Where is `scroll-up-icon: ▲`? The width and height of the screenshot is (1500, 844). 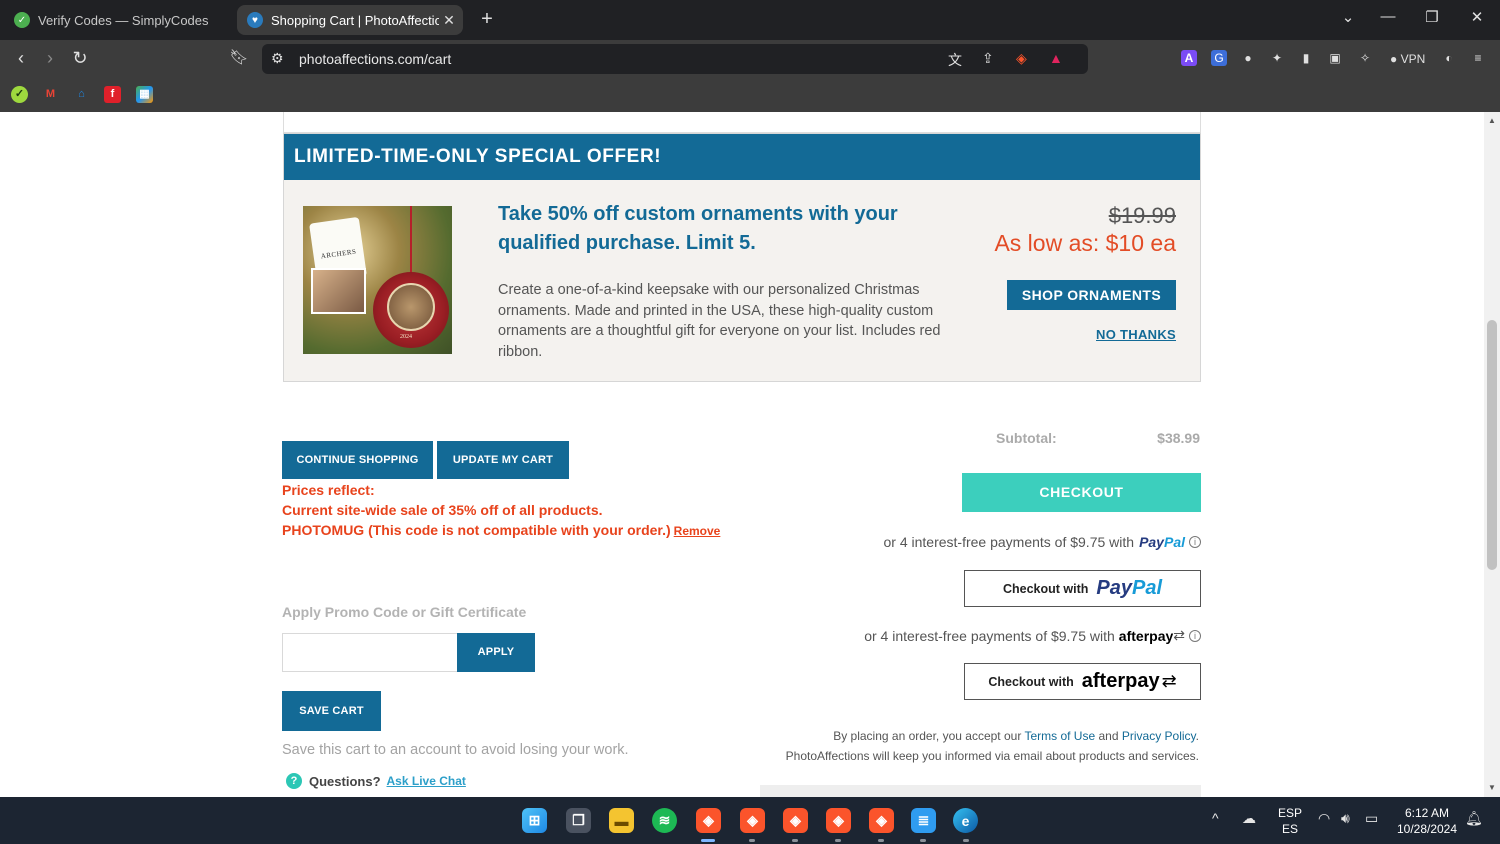 scroll-up-icon: ▲ is located at coordinates (1492, 120).